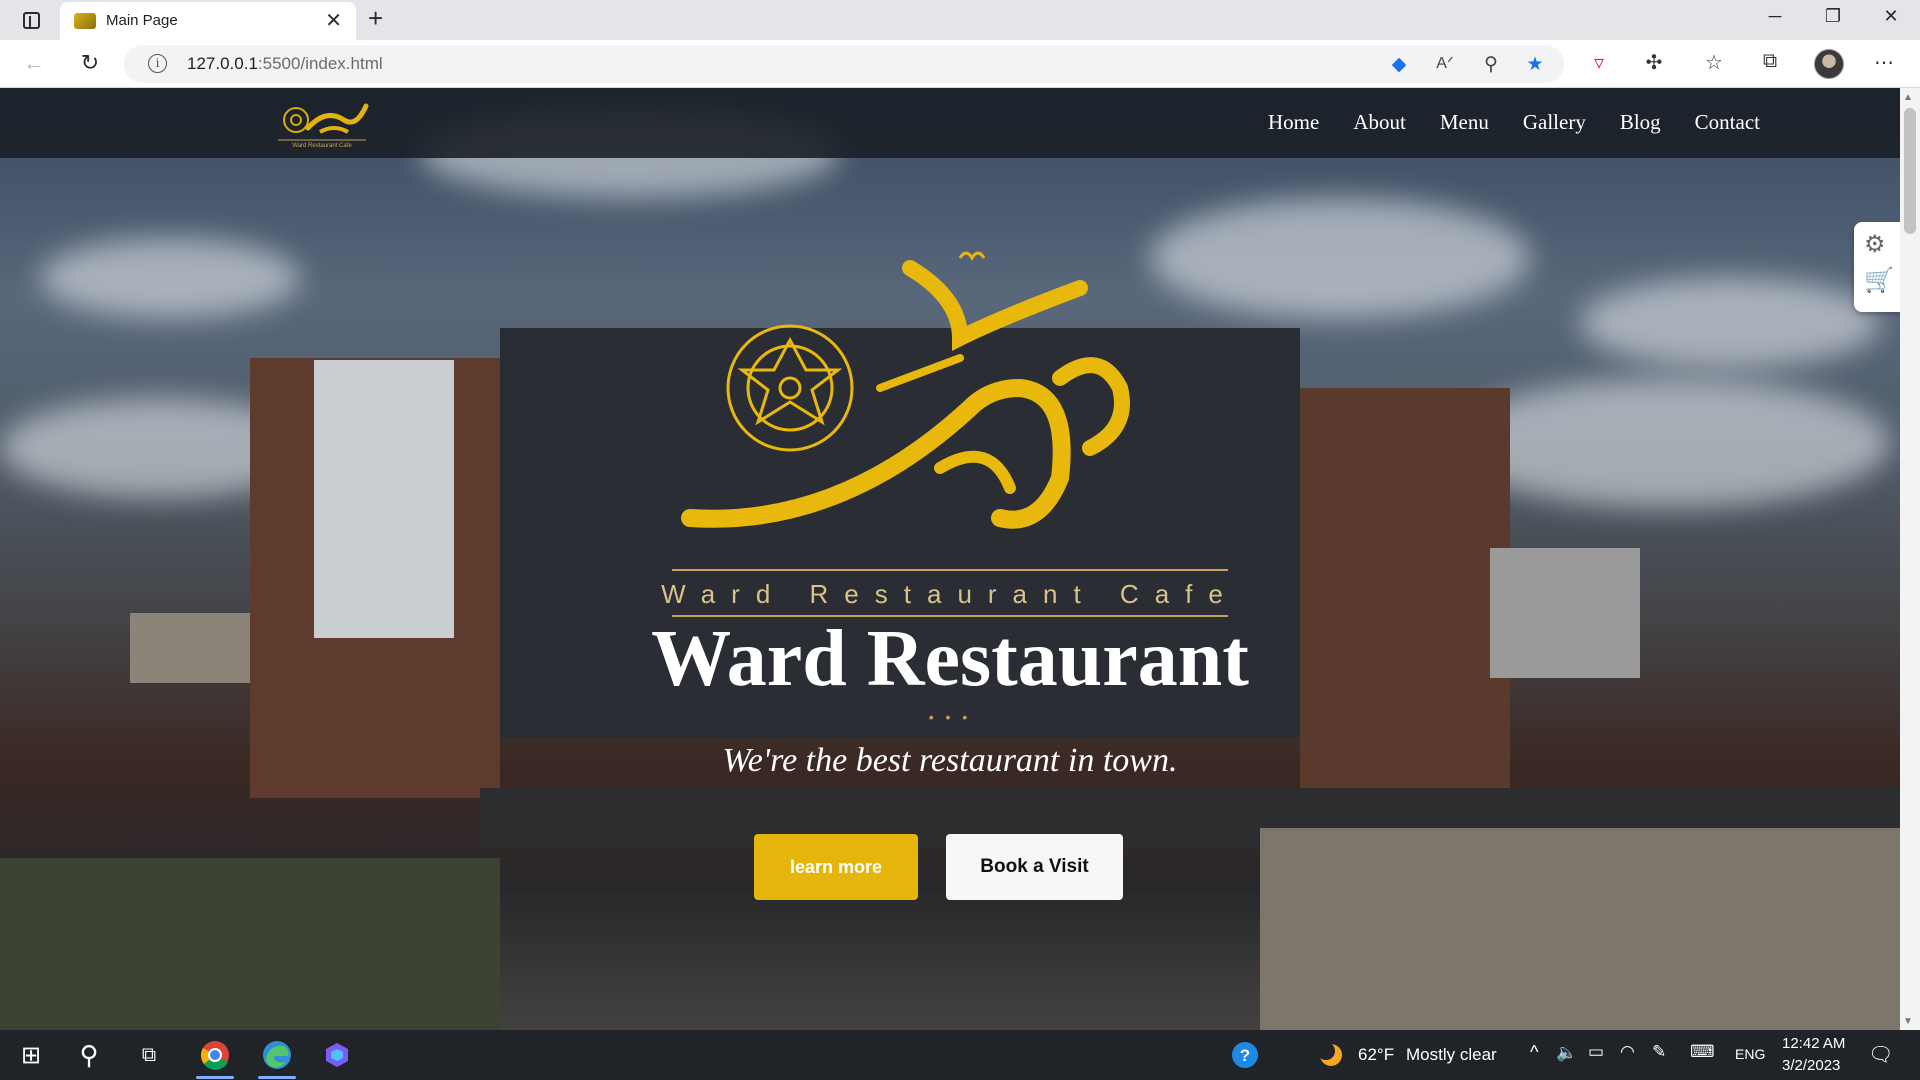 The height and width of the screenshot is (1080, 1920). I want to click on url-path: :5500/index.html, so click(320, 63).